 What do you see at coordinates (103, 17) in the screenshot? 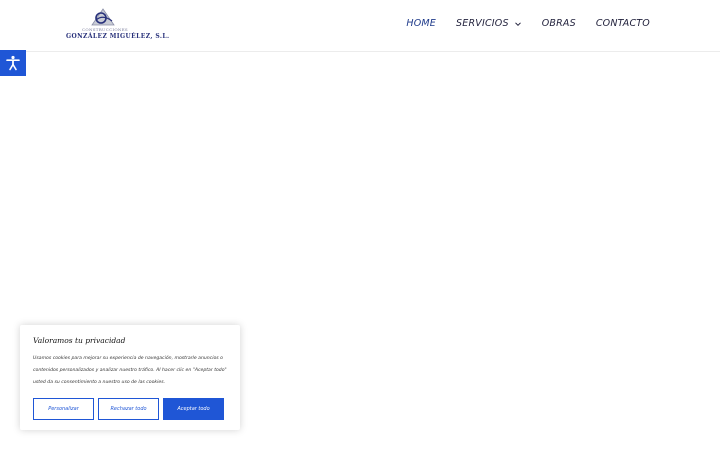
I see `logo-mark-icon` at bounding box center [103, 17].